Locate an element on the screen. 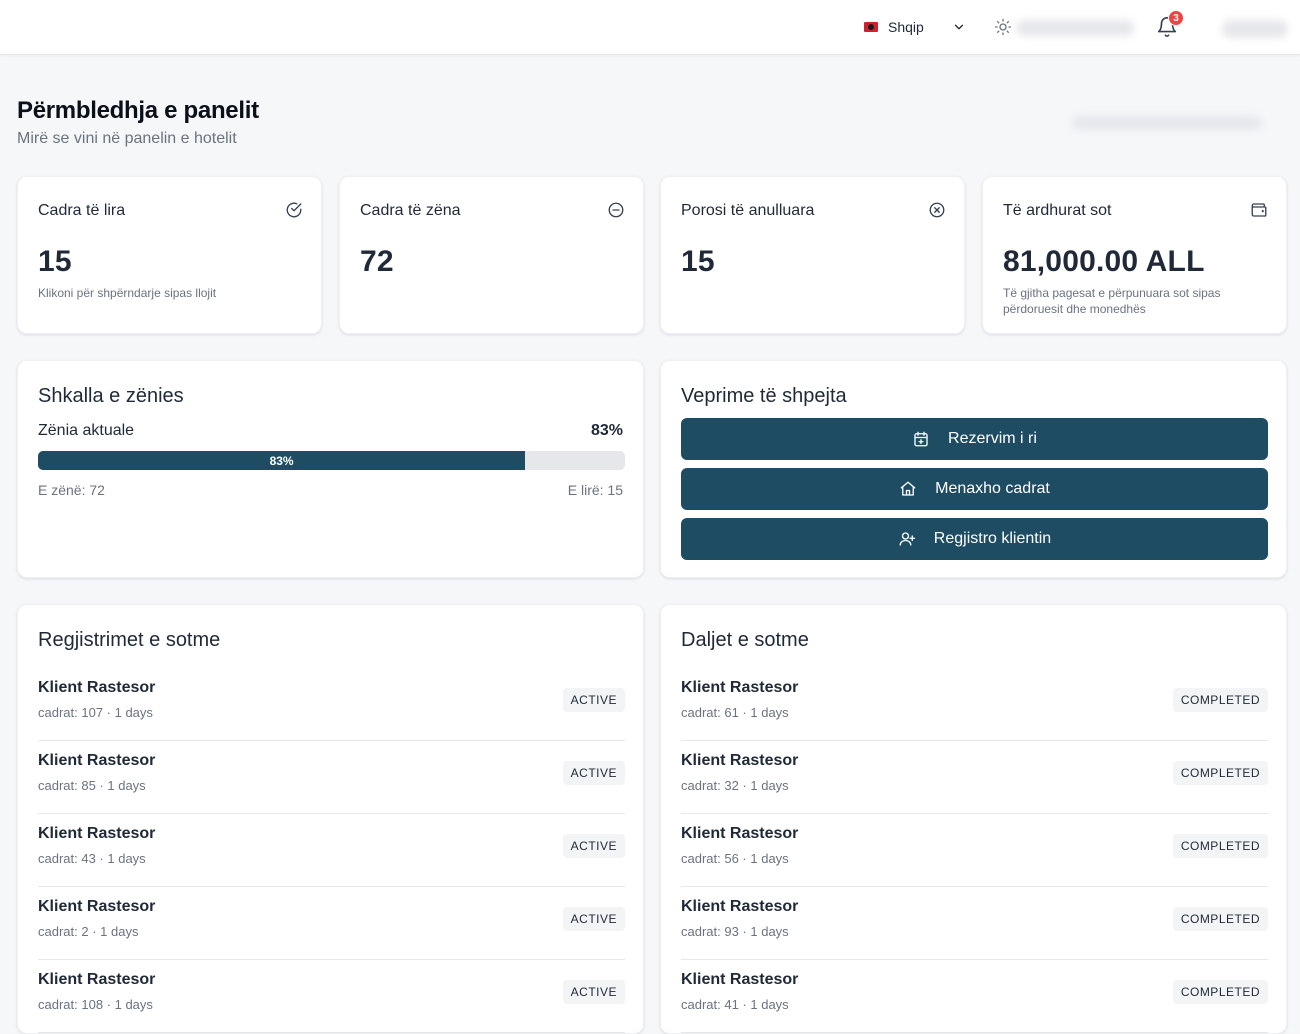 Image resolution: width=1300 pixels, height=1034 pixels. client-meta: cadrat: 2 · 1 days is located at coordinates (88, 931).